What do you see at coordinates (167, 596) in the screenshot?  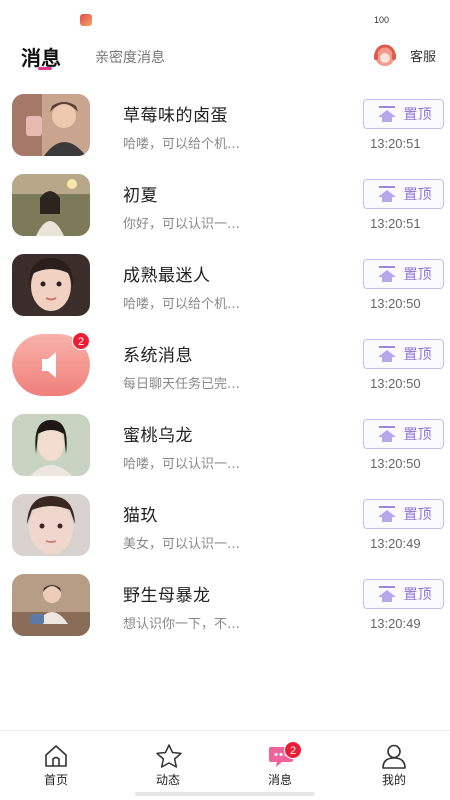 I see `contact-name: 野生母暴龙` at bounding box center [167, 596].